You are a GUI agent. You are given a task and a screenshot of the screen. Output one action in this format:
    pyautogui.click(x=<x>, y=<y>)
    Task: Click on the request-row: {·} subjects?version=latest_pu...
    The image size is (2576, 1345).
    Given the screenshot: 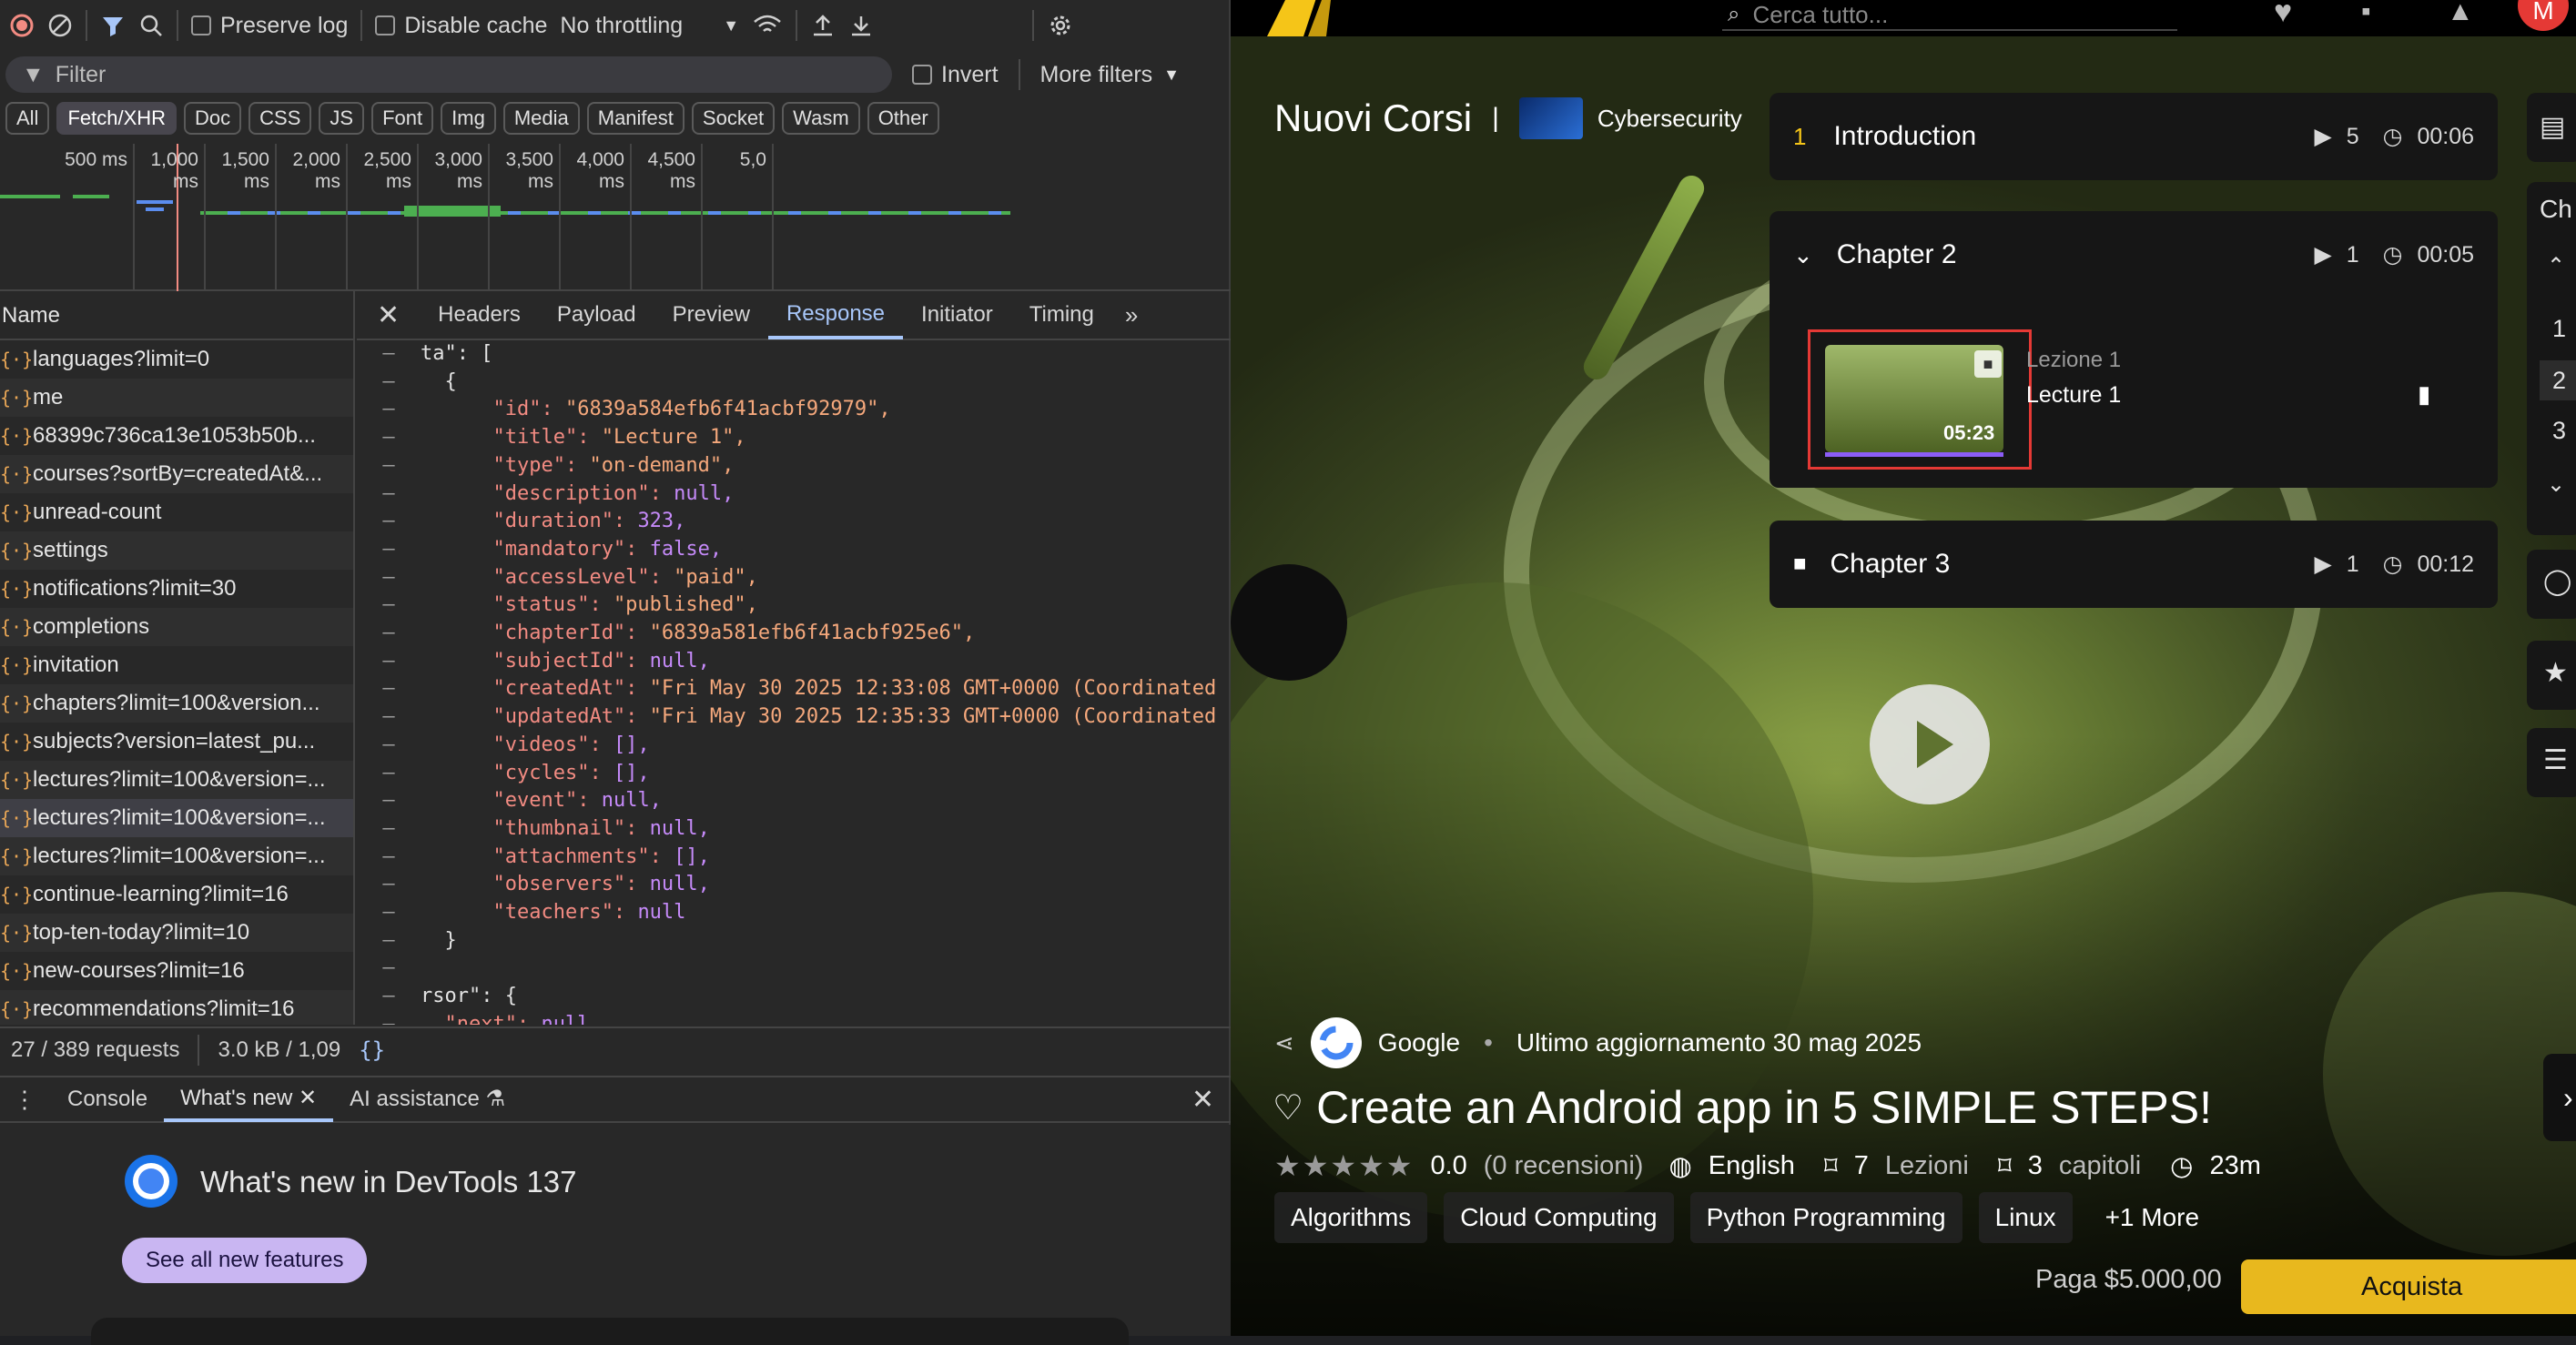 What is the action you would take?
    pyautogui.click(x=176, y=742)
    